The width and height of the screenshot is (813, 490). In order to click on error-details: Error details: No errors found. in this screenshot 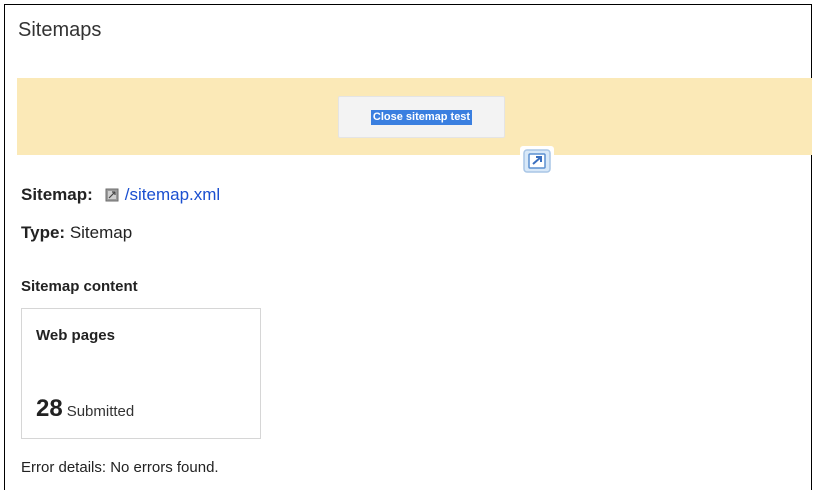, I will do `click(120, 467)`.